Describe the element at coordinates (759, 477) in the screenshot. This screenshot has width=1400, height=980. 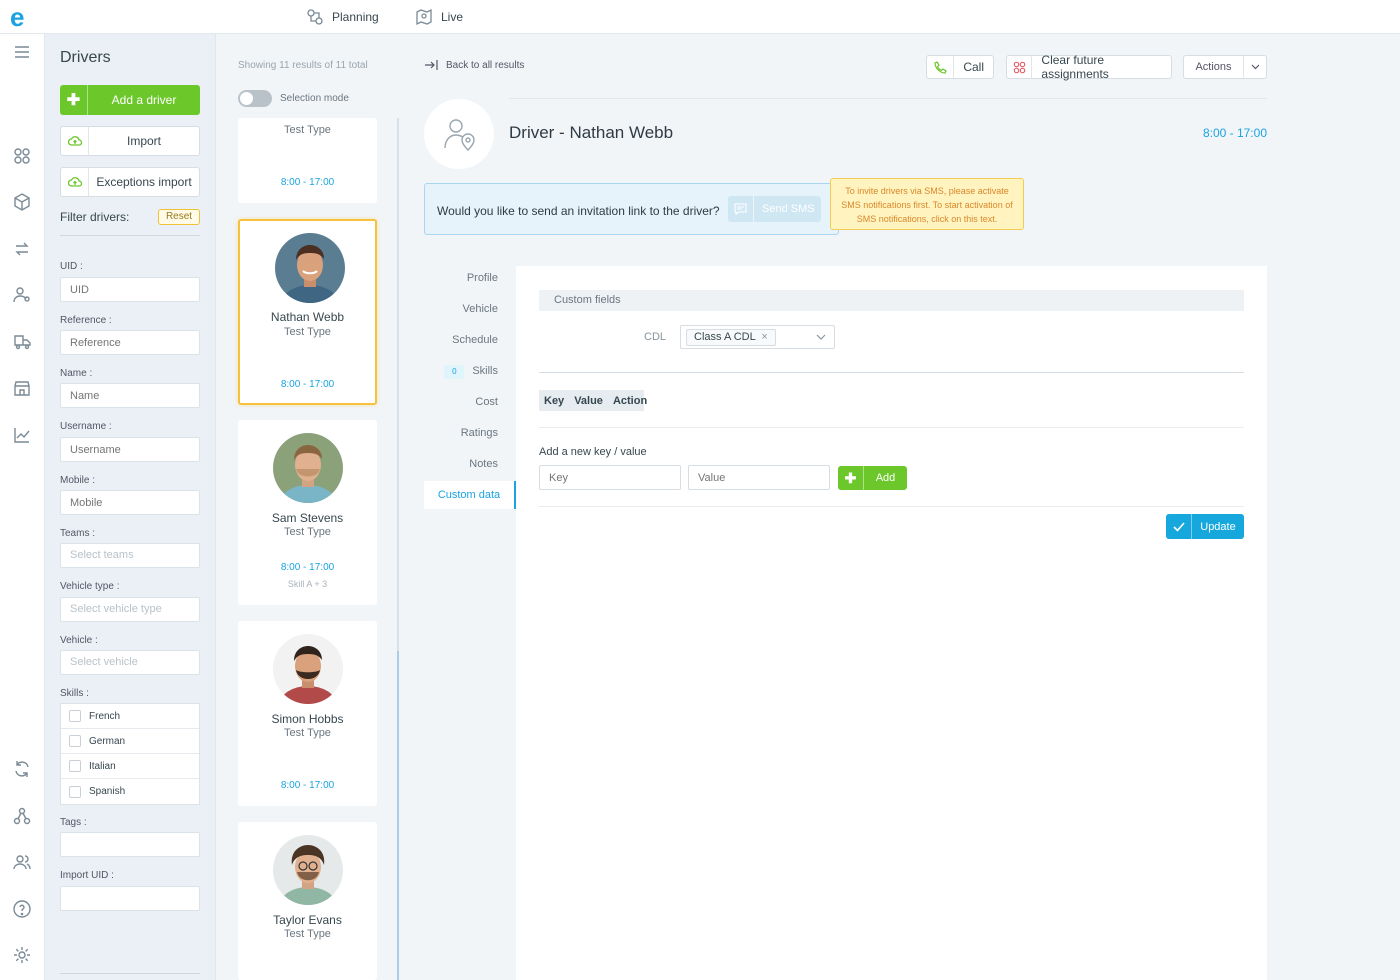
I see `value-input` at that location.